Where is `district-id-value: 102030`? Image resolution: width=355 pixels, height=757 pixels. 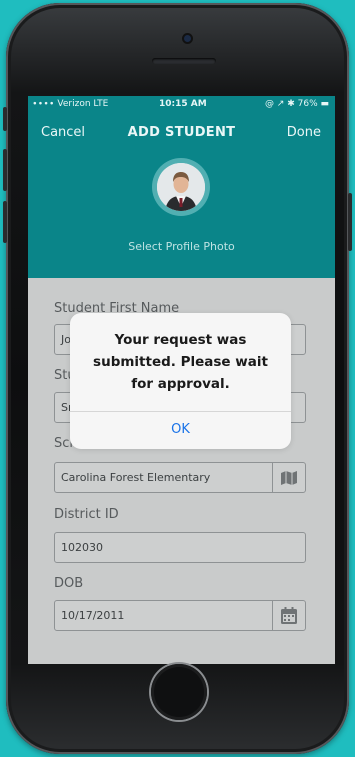 district-id-value: 102030 is located at coordinates (82, 547).